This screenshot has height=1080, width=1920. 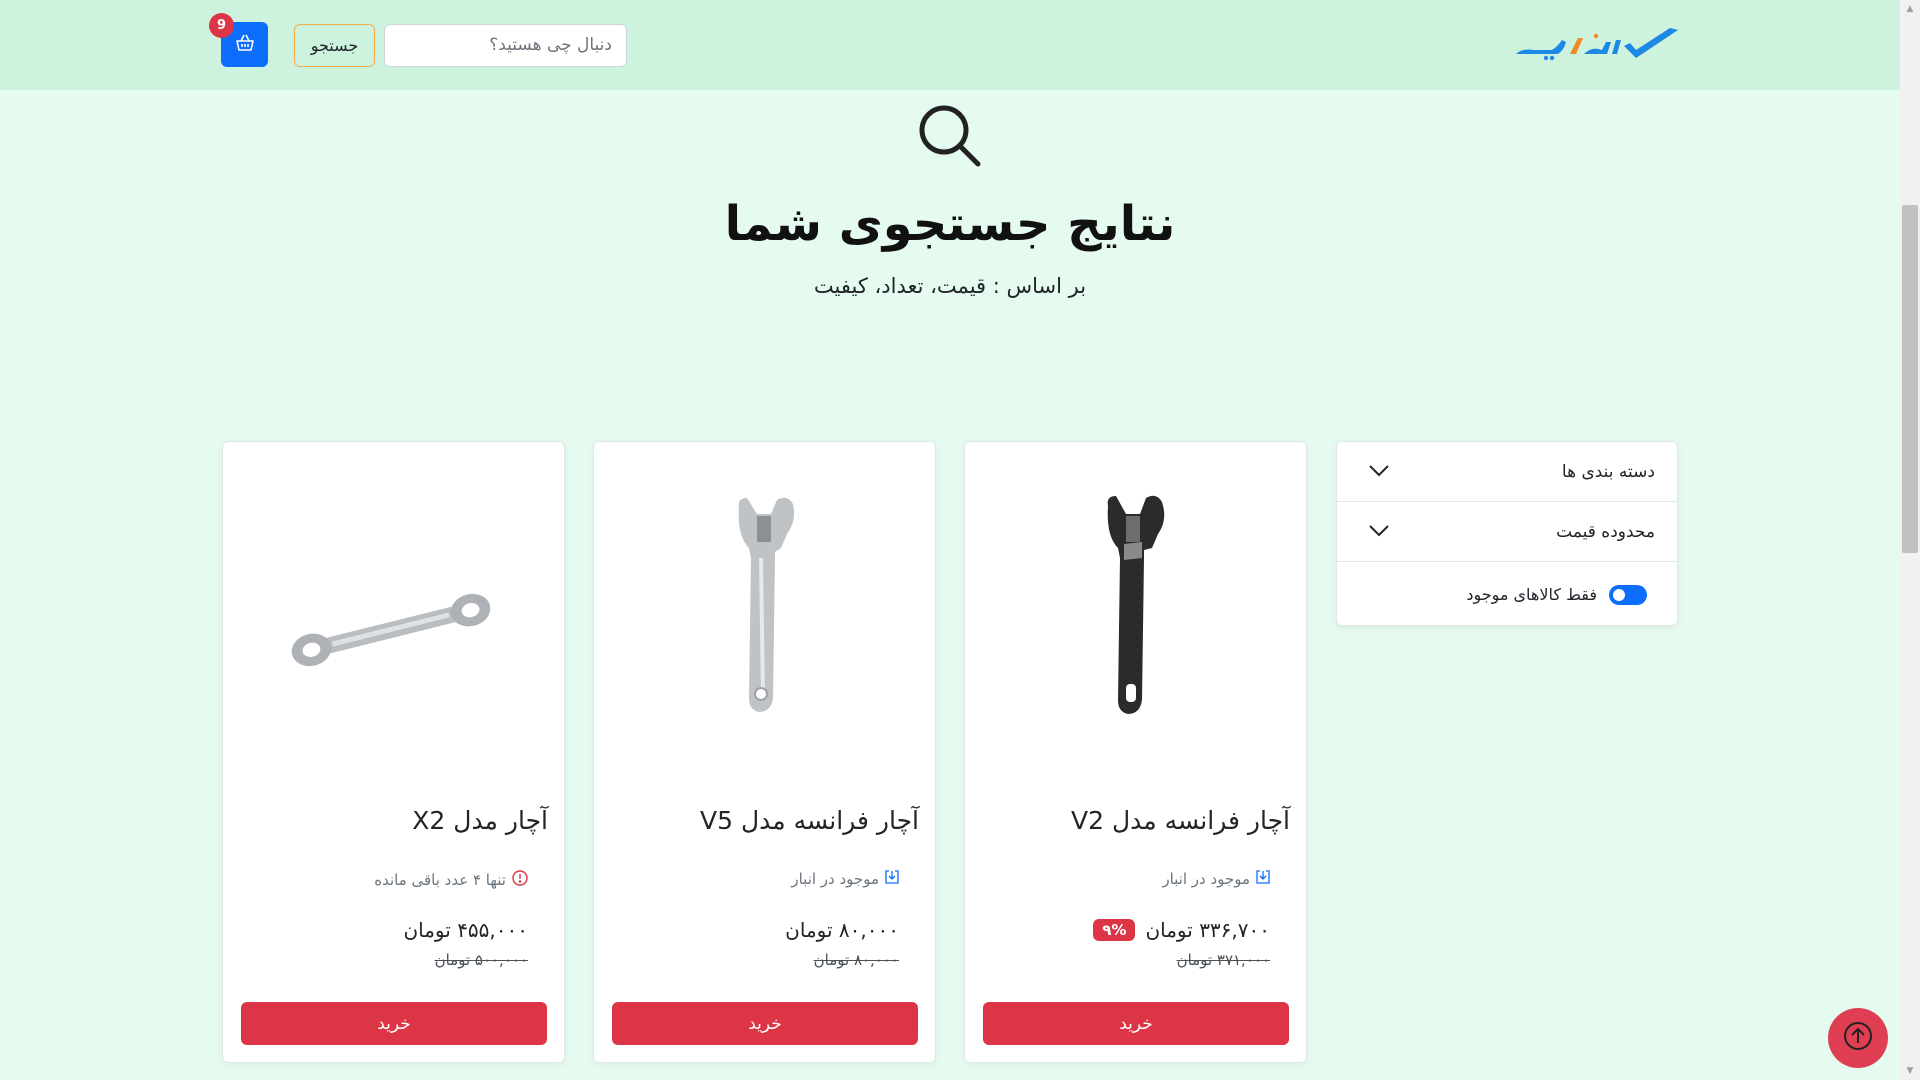 I want to click on old-price: ۸۰,۰۰۰ تومان, so click(x=856, y=960).